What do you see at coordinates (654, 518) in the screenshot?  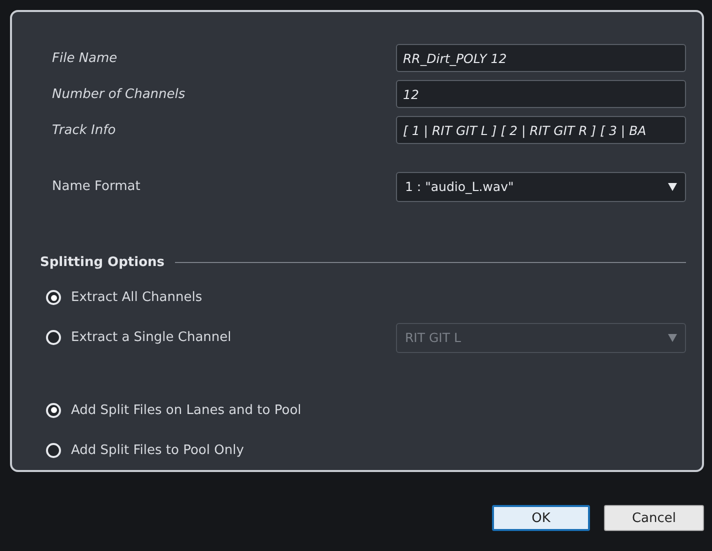 I see `dialog-button: Cancel` at bounding box center [654, 518].